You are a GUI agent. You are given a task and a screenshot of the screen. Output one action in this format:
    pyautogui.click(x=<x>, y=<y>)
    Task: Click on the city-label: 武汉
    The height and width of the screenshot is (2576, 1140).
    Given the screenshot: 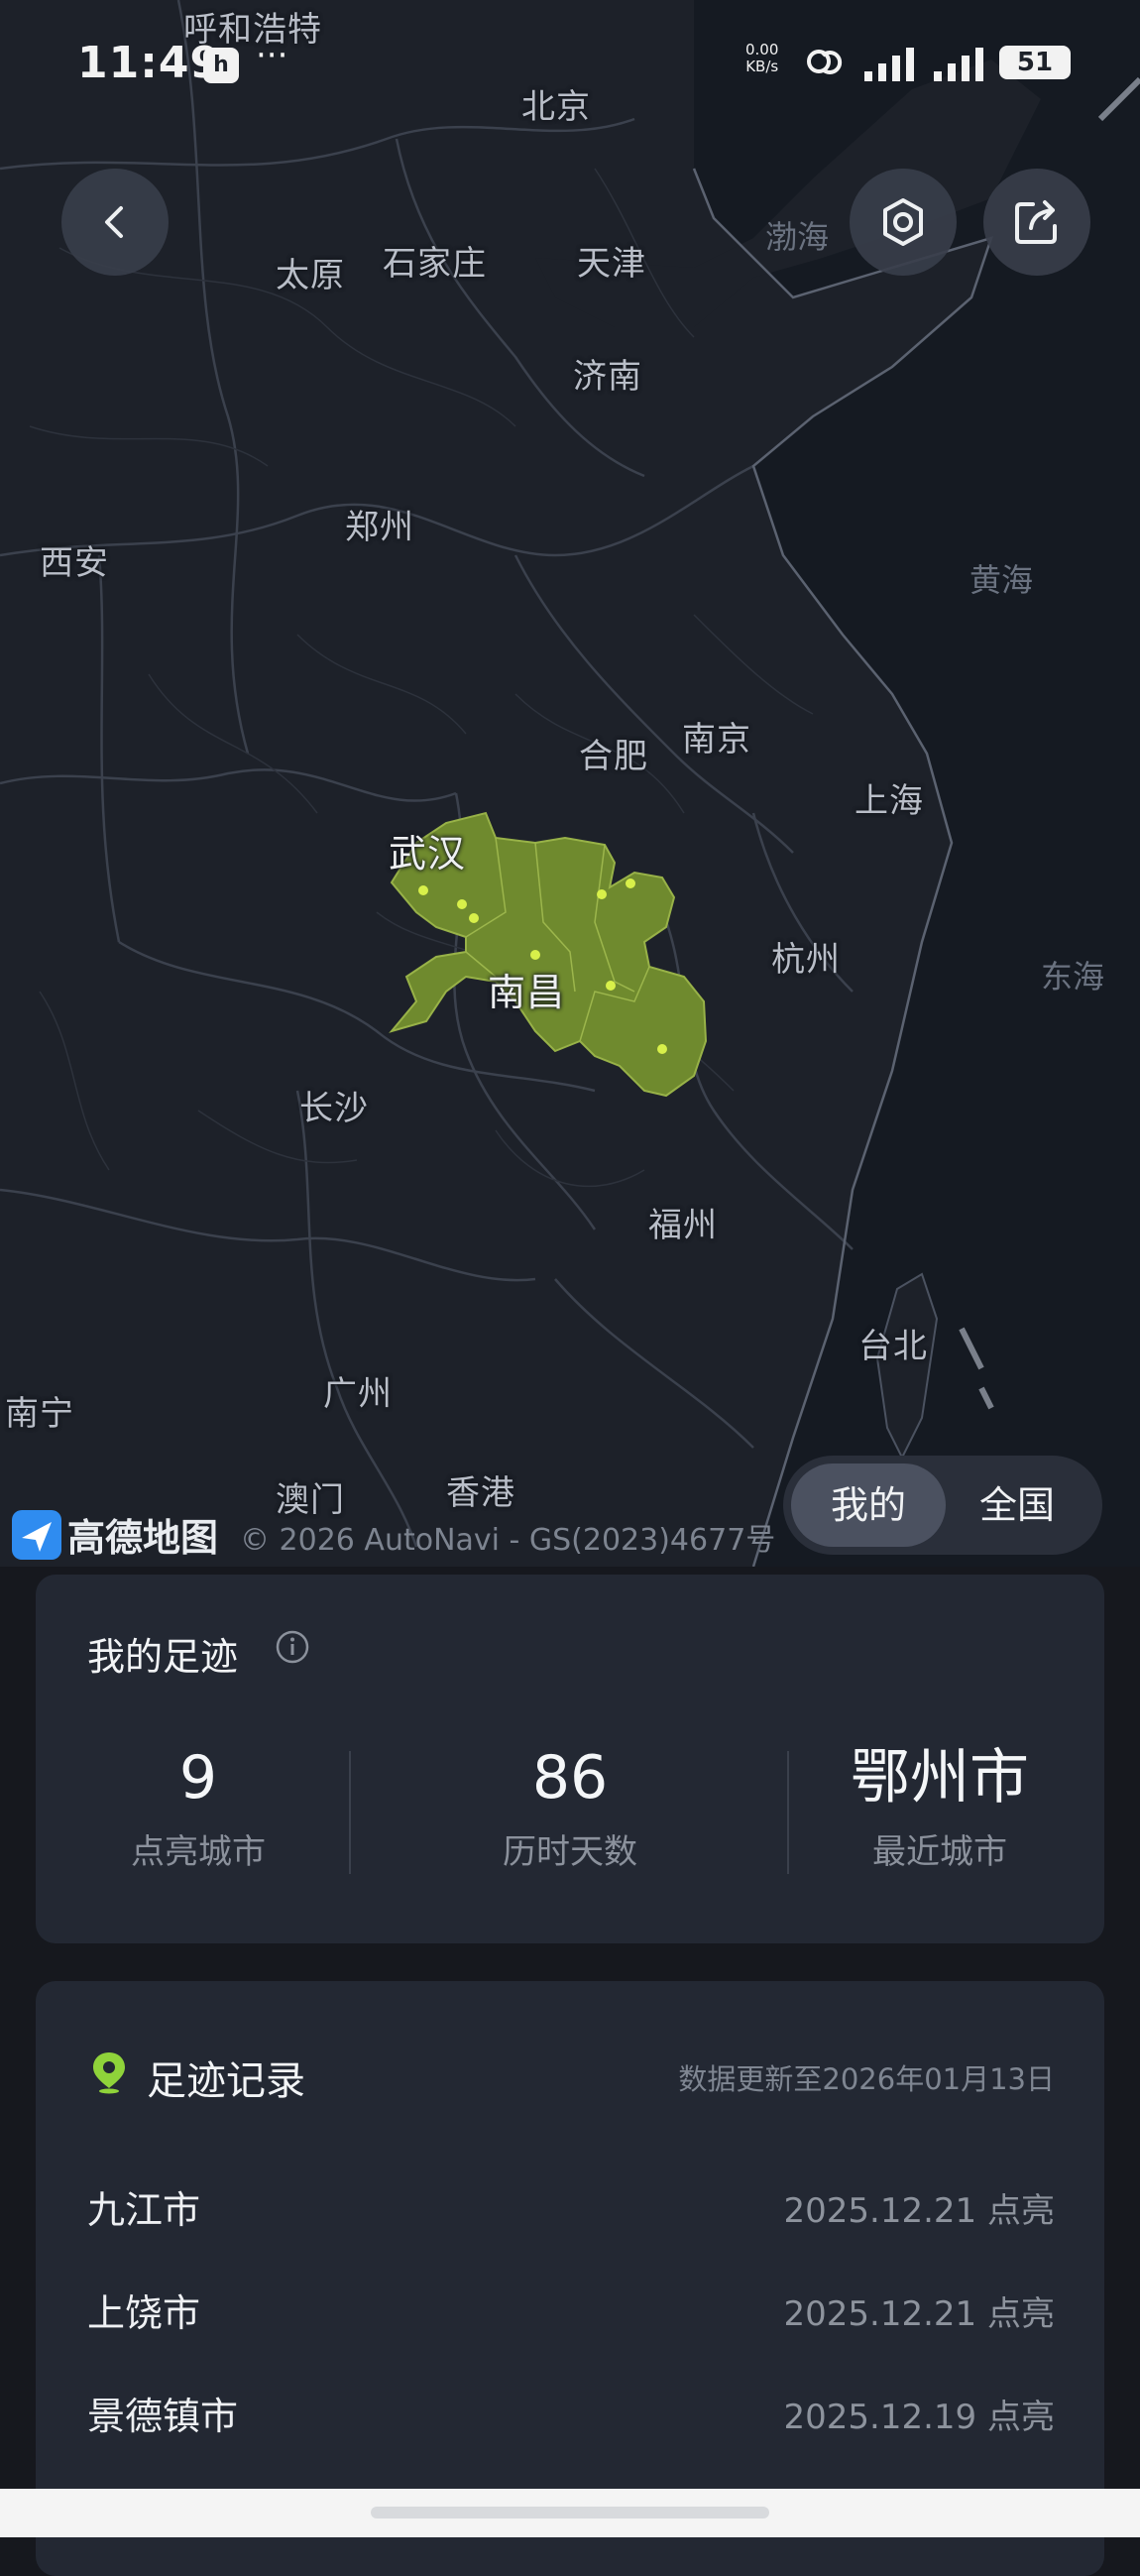 What is the action you would take?
    pyautogui.click(x=428, y=854)
    